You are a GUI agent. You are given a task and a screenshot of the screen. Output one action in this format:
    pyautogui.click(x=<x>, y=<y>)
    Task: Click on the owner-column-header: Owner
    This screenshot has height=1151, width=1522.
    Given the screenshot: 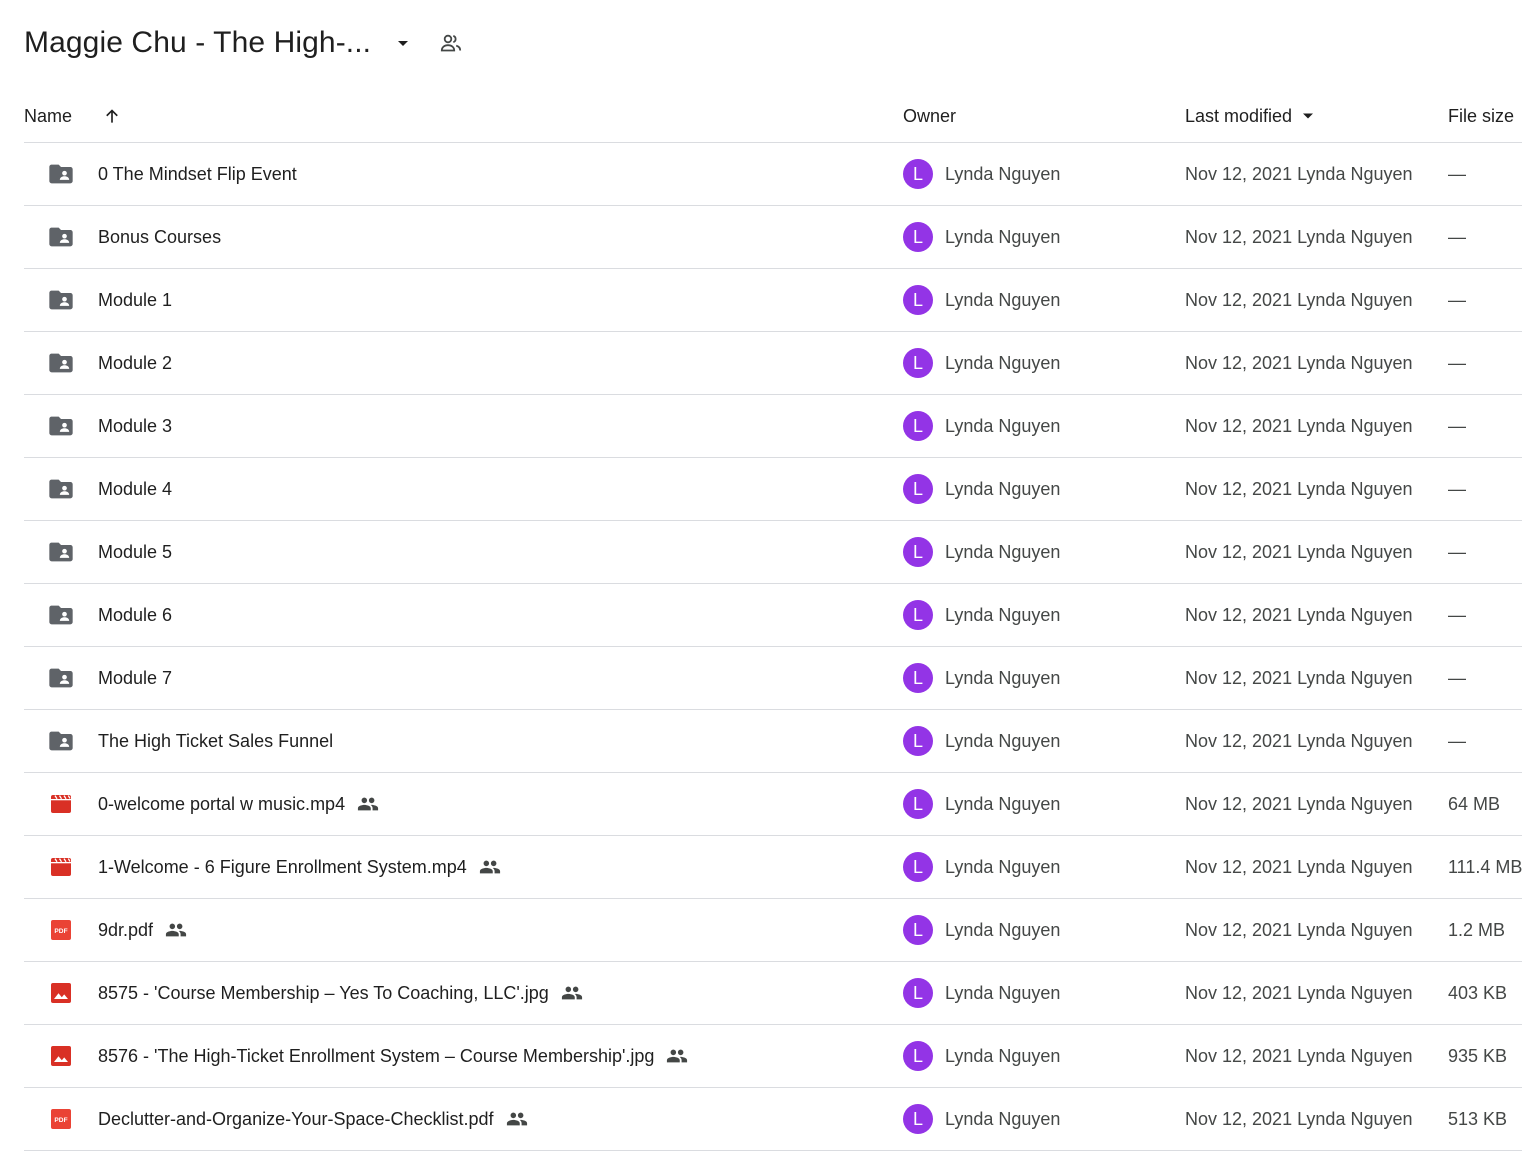 What is the action you would take?
    pyautogui.click(x=929, y=116)
    